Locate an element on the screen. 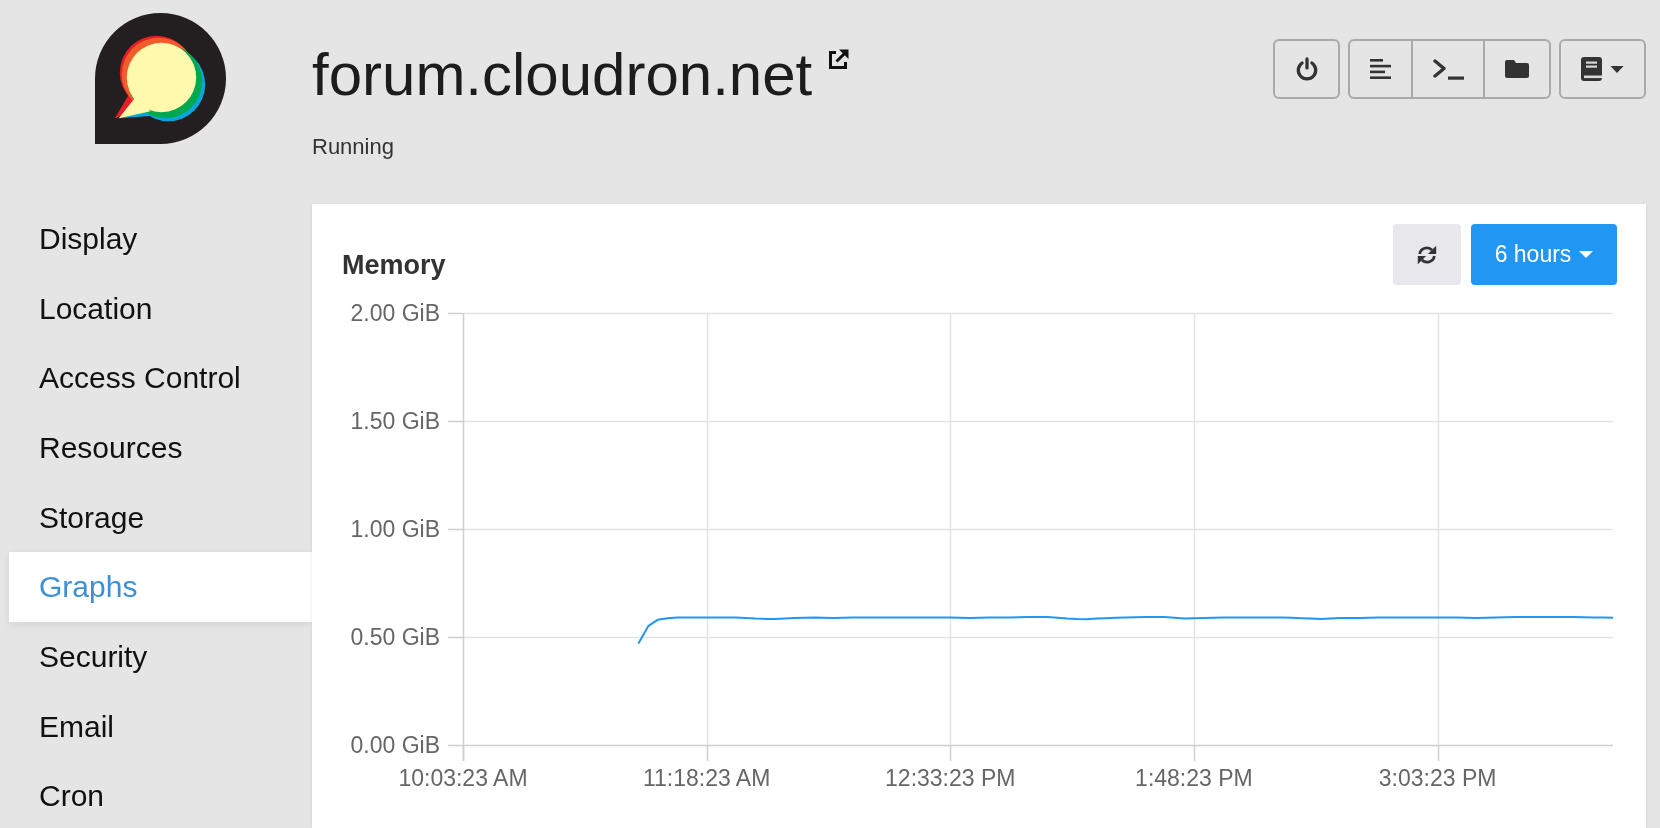 Image resolution: width=1660 pixels, height=828 pixels. speech-bubble-icon is located at coordinates (160, 78).